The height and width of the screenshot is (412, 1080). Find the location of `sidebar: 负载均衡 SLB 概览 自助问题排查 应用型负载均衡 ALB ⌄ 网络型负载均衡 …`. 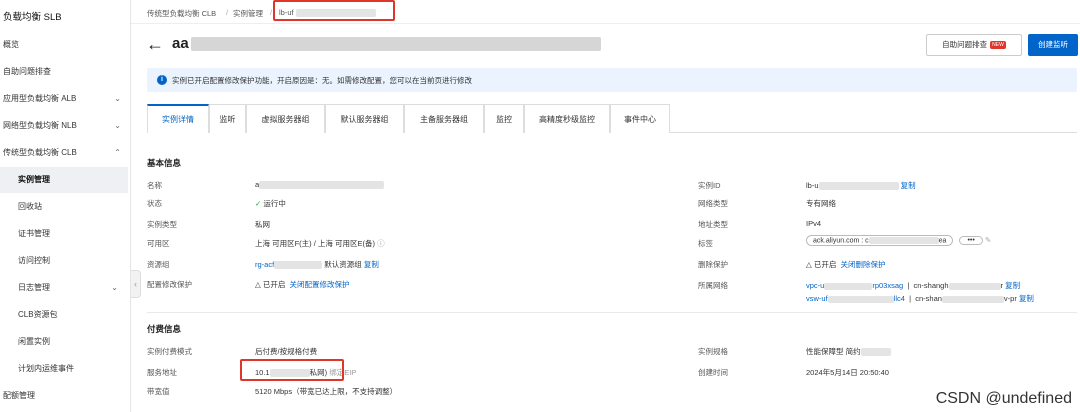

sidebar: 负载均衡 SLB 概览 自助问题排查 应用型负载均衡 ALB ⌄ 网络型负载均衡 … is located at coordinates (65, 206).